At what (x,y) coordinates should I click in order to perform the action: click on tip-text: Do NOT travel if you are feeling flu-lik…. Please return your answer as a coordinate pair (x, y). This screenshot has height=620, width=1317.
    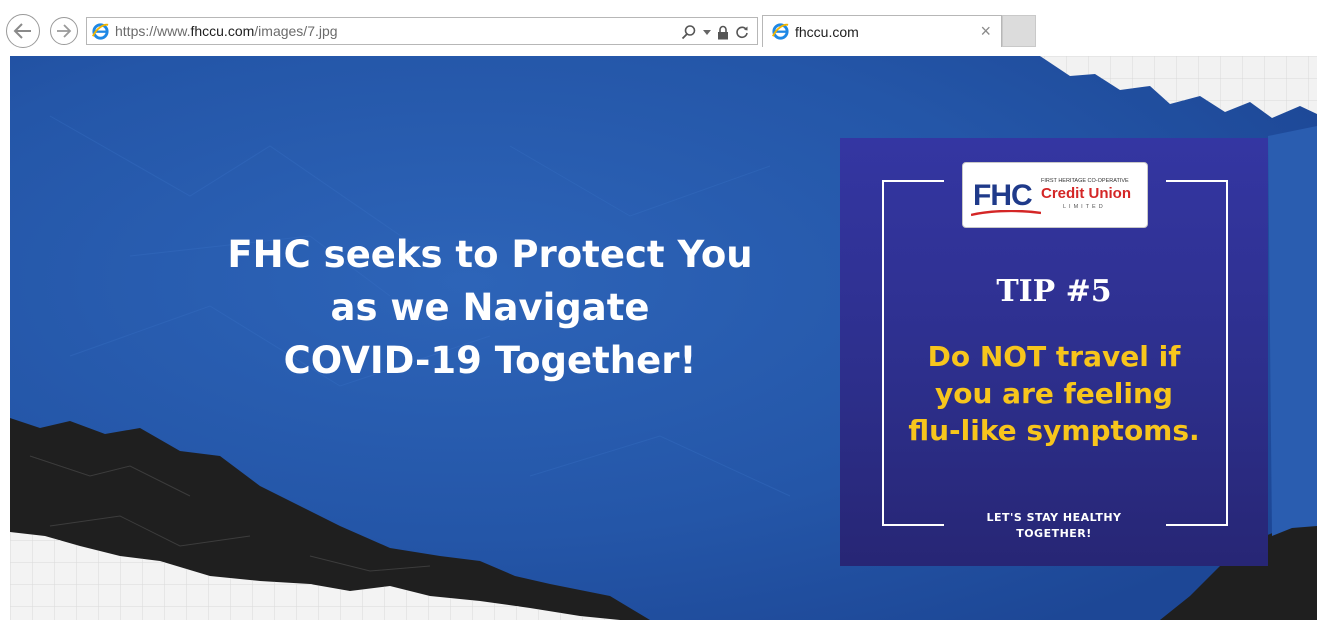
    Looking at the image, I should click on (1054, 393).